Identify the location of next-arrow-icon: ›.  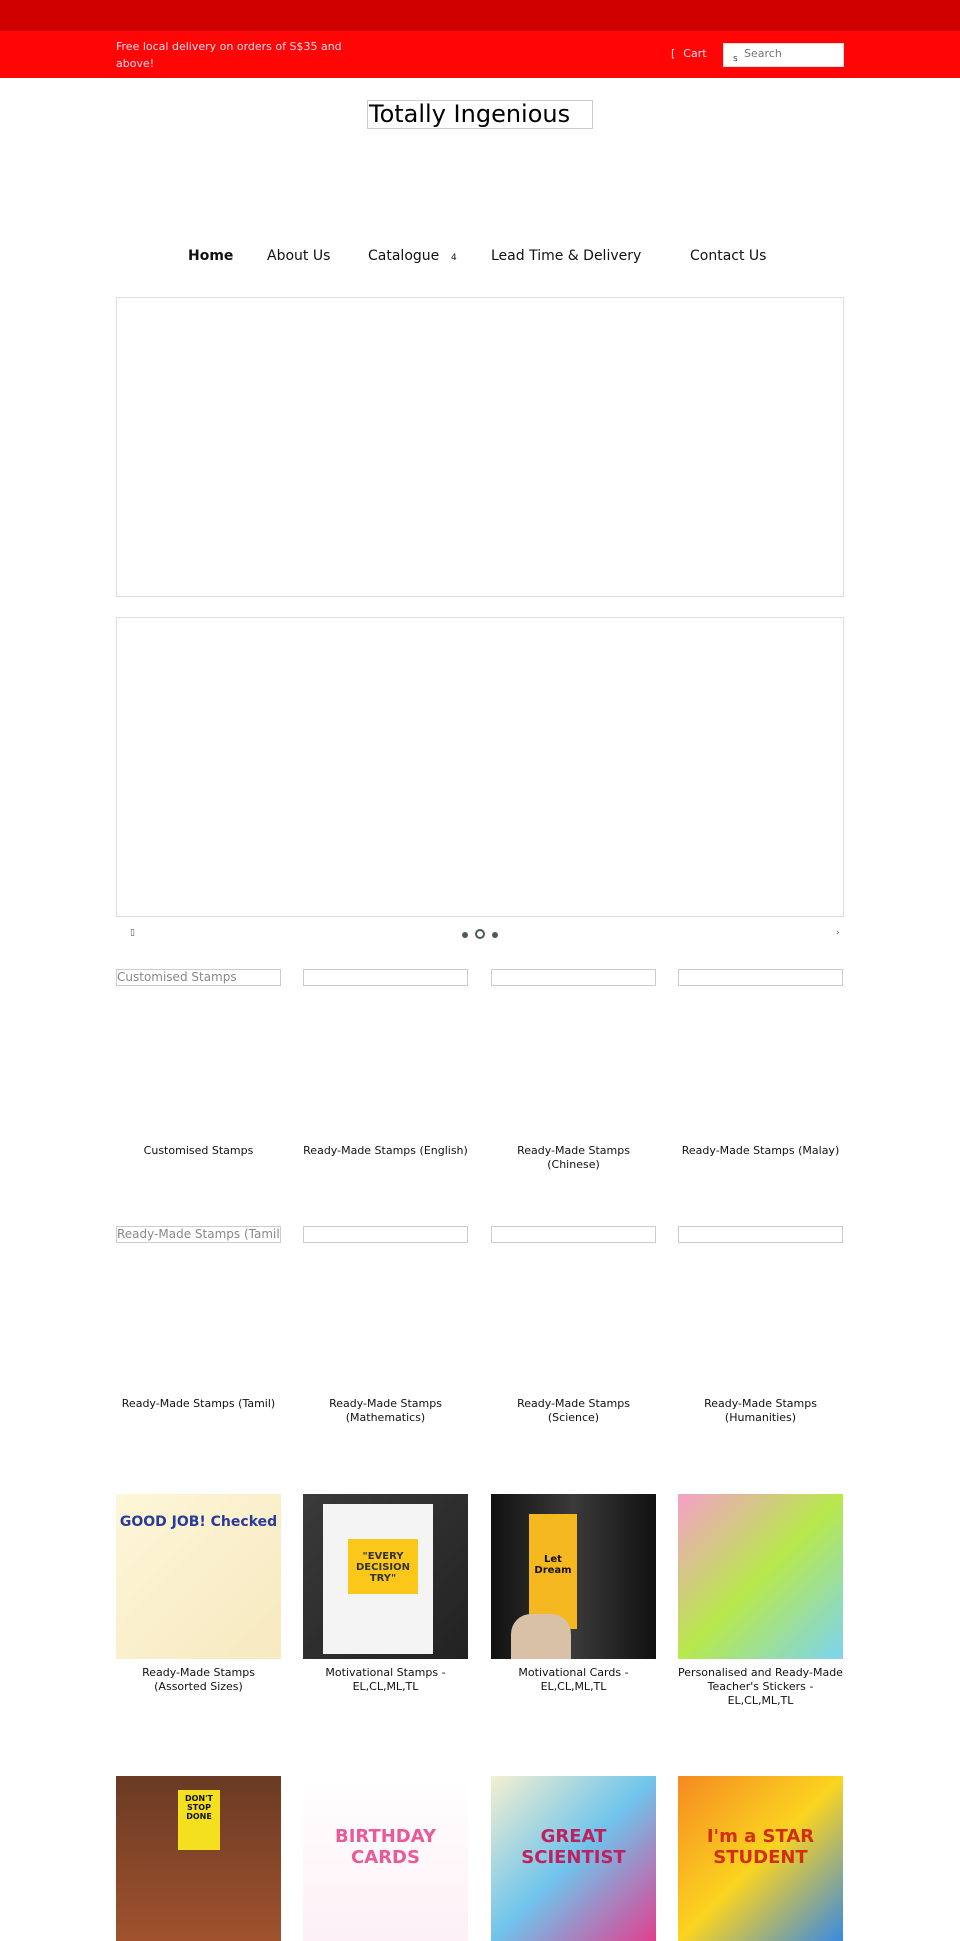
(838, 933).